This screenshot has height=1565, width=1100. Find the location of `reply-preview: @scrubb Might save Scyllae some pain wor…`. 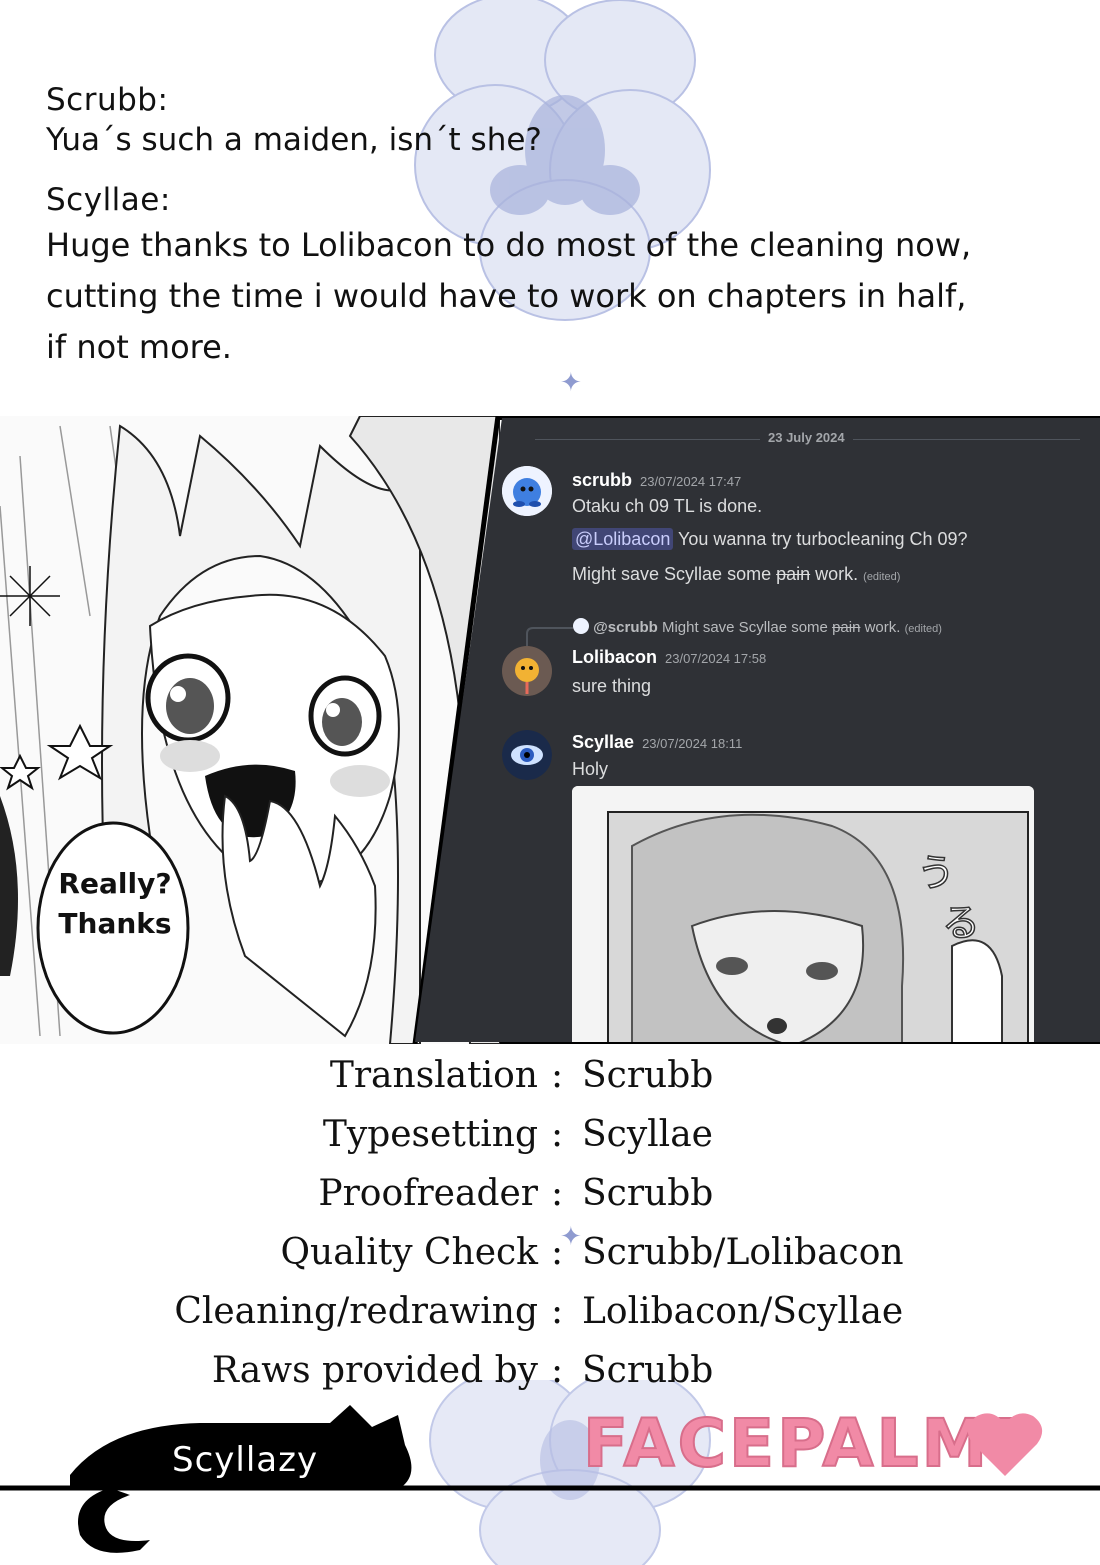

reply-preview: @scrubb Might save Scyllae some pain wor… is located at coordinates (757, 627).